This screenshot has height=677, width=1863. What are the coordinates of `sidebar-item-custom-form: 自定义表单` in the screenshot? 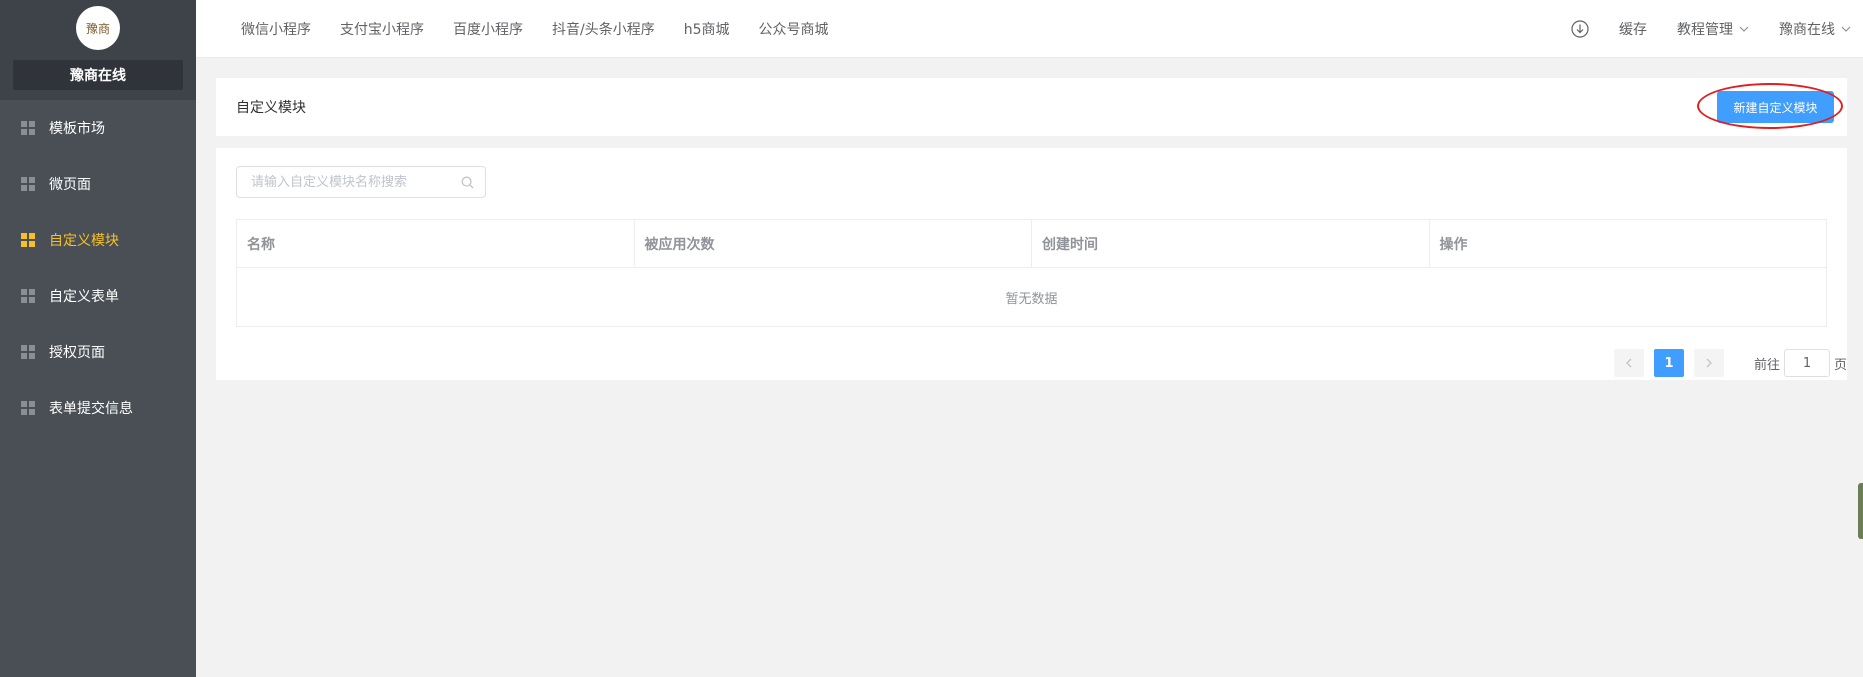 It's located at (98, 296).